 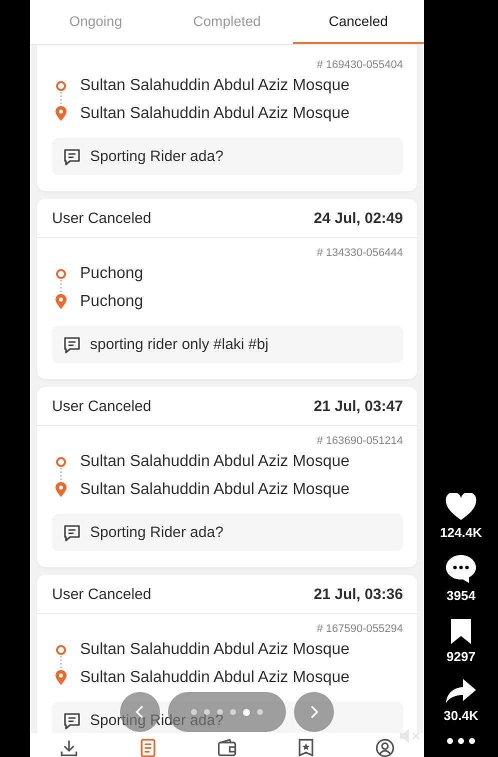 What do you see at coordinates (358, 218) in the screenshot?
I see `order-date: 24 Jul, 02:49` at bounding box center [358, 218].